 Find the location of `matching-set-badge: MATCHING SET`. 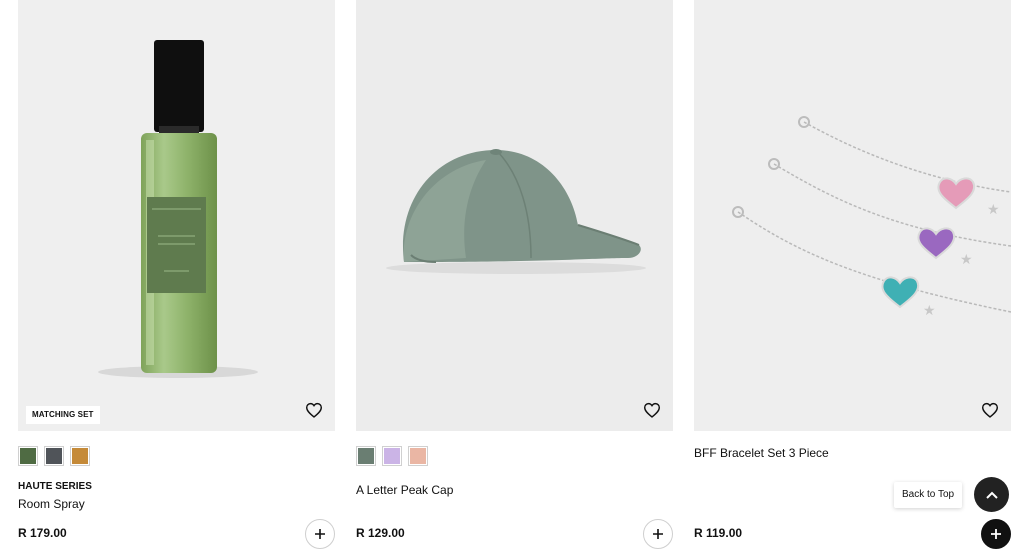

matching-set-badge: MATCHING SET is located at coordinates (63, 415).